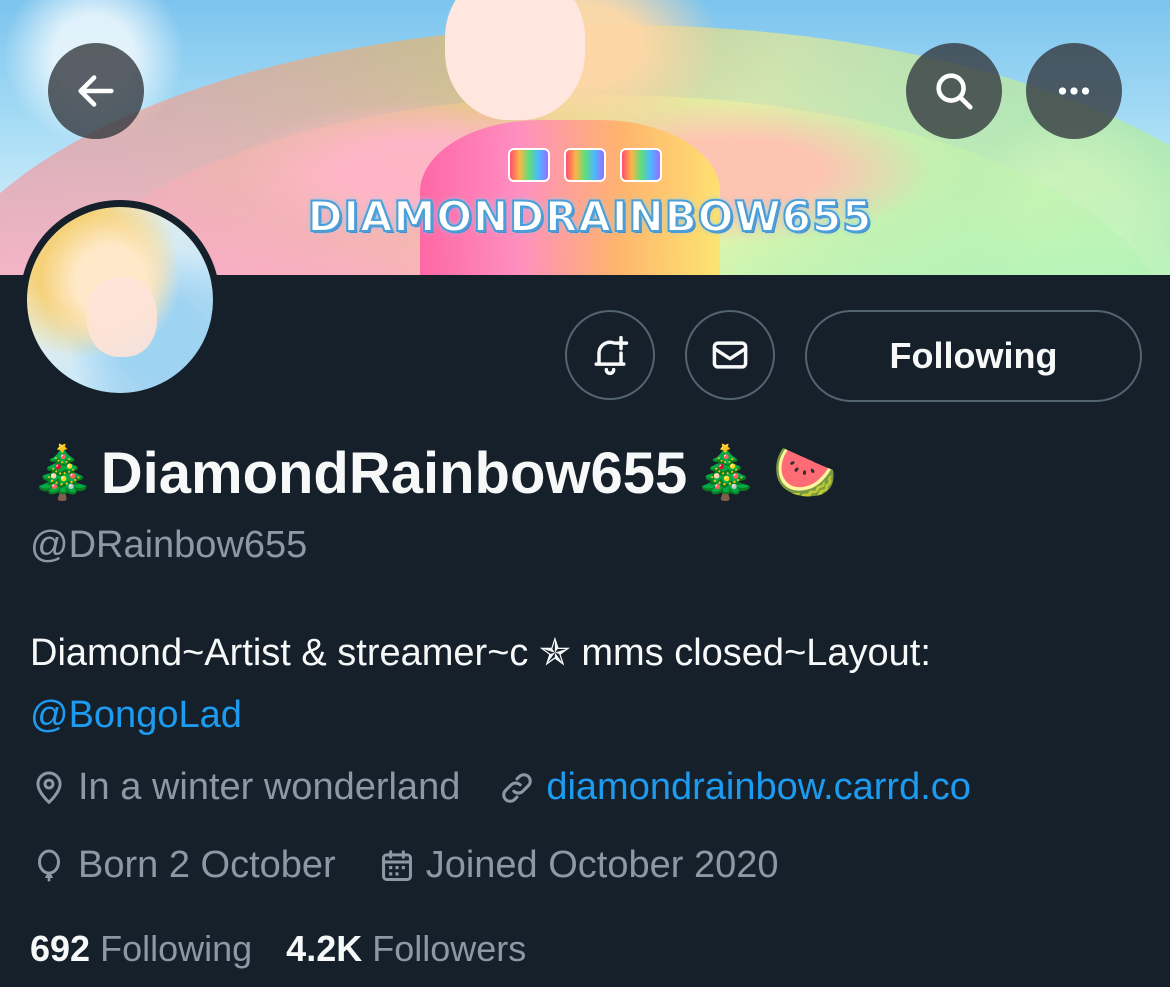 Image resolution: width=1170 pixels, height=987 pixels. I want to click on back-button, so click(96, 91).